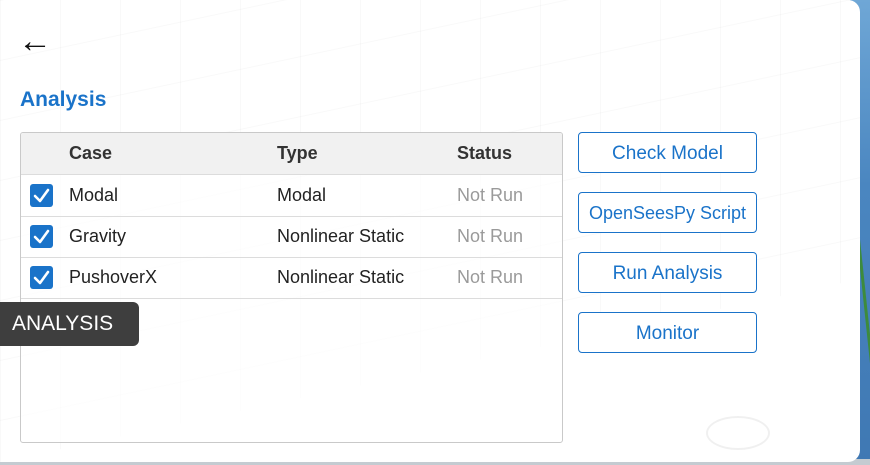  What do you see at coordinates (90, 153) in the screenshot?
I see `column-header-case: Case` at bounding box center [90, 153].